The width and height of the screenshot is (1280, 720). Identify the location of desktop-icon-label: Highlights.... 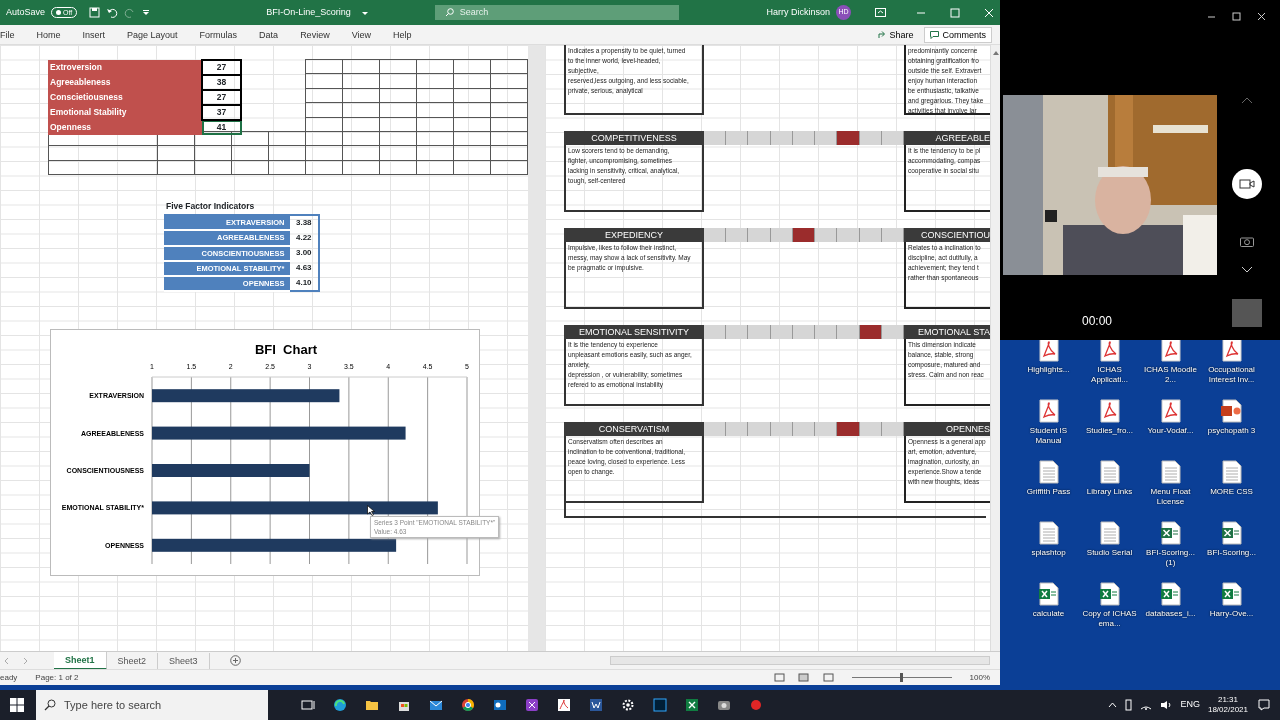
(1048, 370).